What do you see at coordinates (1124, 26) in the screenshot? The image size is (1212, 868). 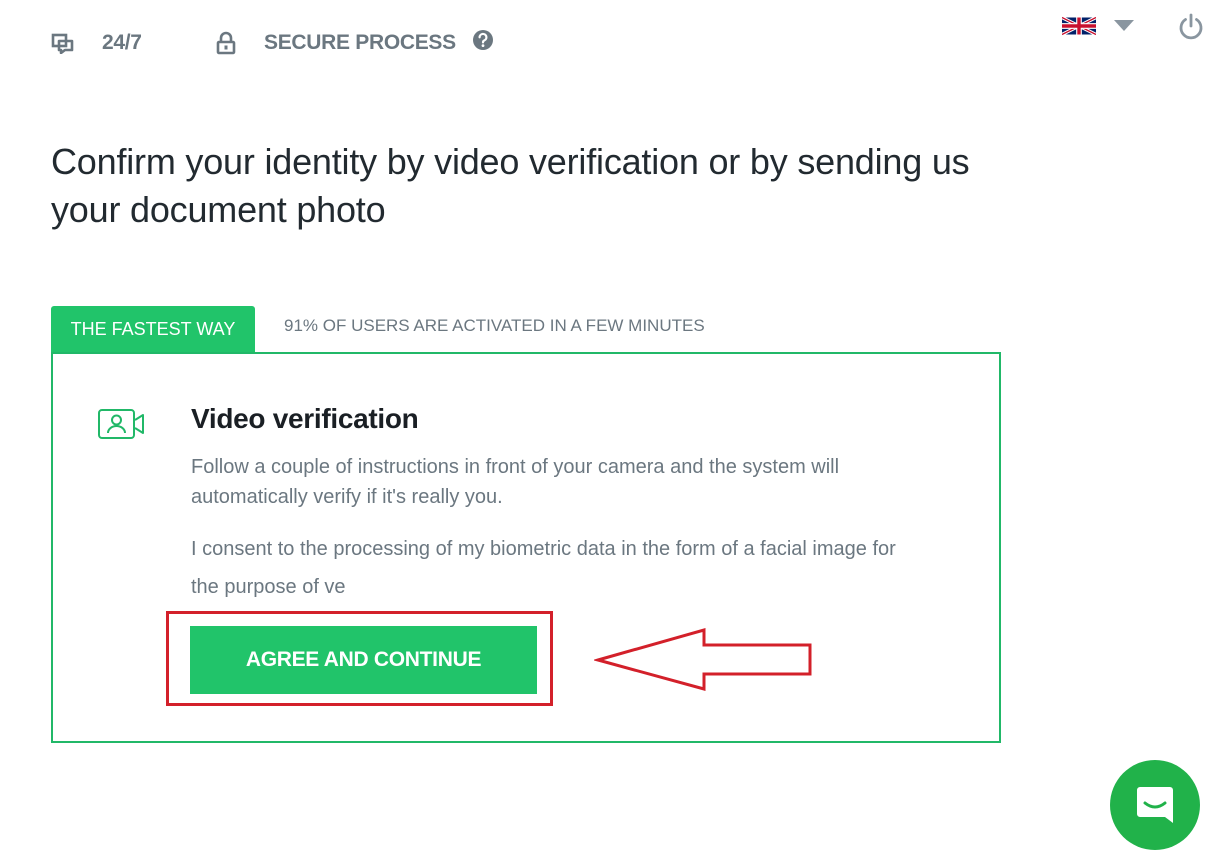 I see `caret-down-icon` at bounding box center [1124, 26].